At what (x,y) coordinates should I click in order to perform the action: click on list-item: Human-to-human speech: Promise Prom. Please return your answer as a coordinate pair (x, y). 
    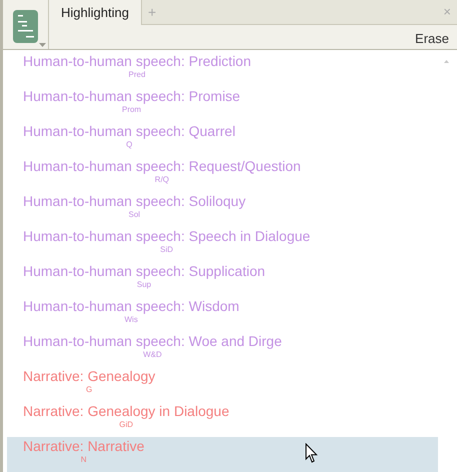
    Looking at the image, I should click on (222, 104).